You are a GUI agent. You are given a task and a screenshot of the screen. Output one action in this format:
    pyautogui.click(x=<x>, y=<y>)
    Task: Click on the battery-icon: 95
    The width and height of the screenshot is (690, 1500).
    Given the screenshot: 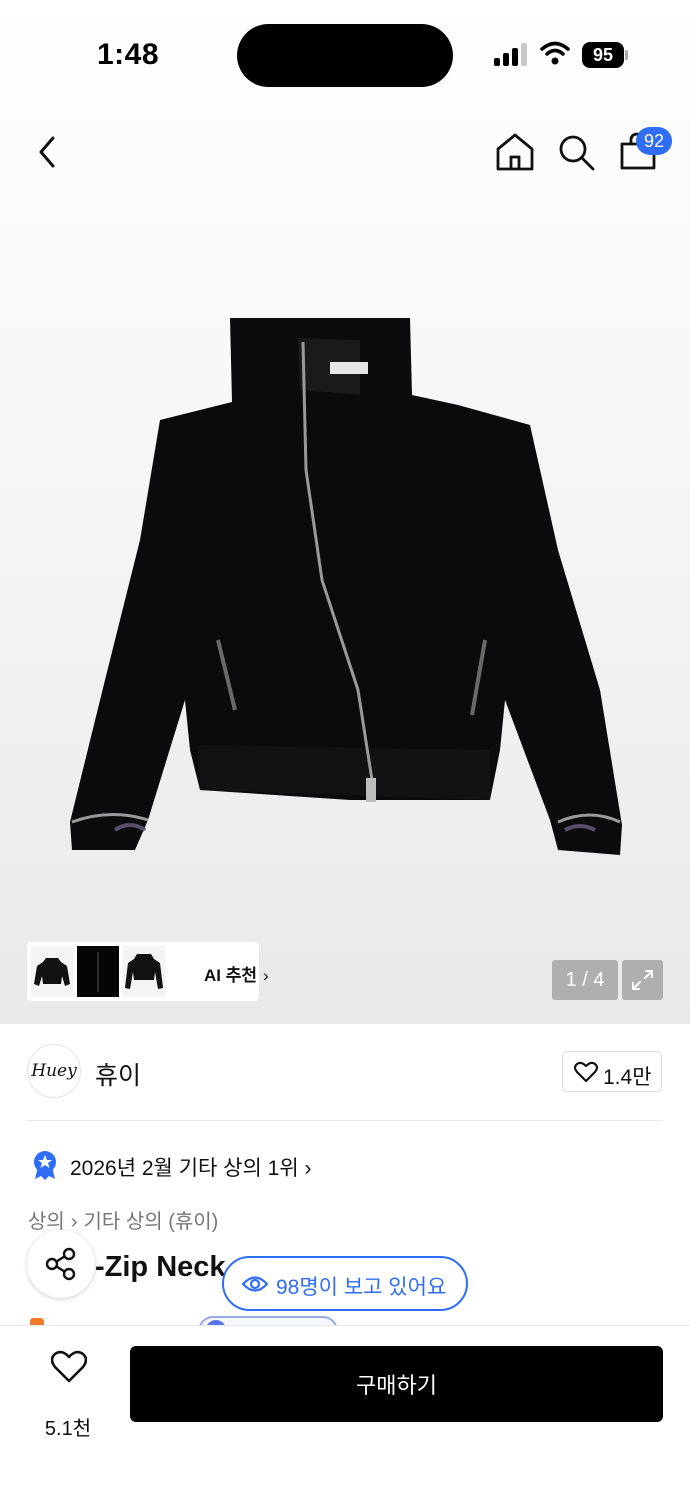 What is the action you would take?
    pyautogui.click(x=605, y=55)
    